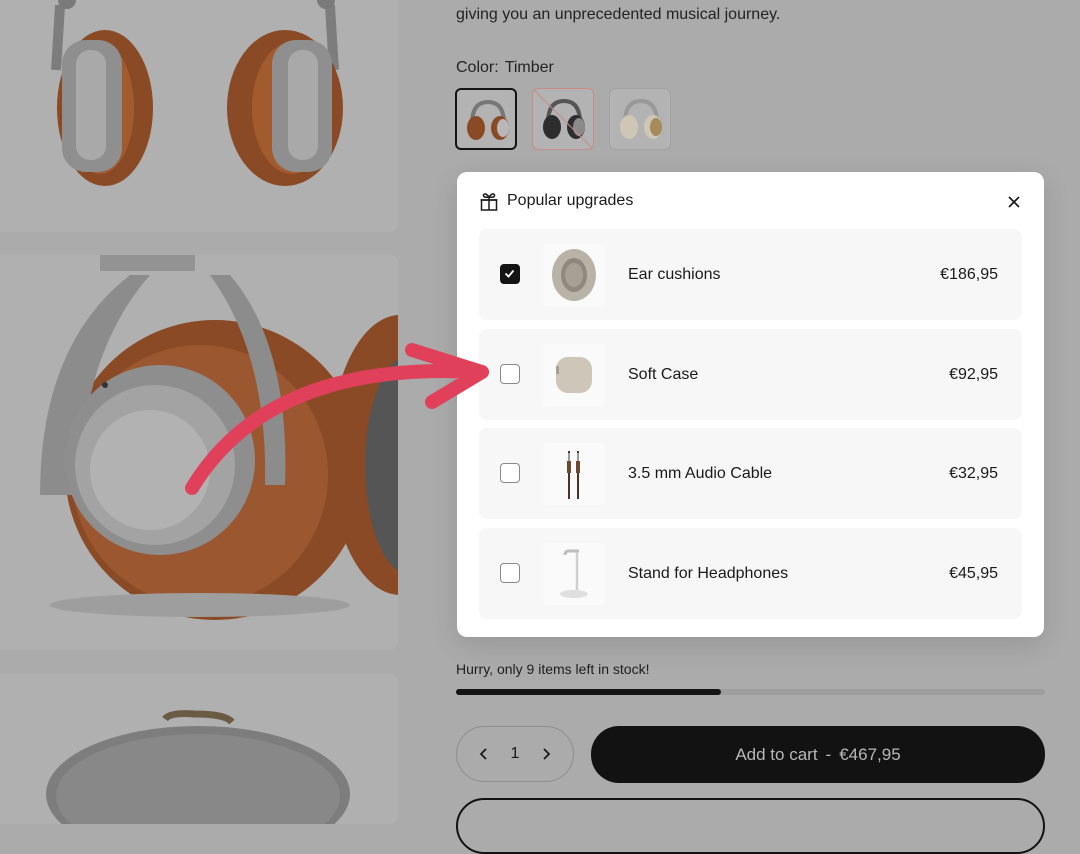  I want to click on stock-warning: Hurry, only 9 items left in stock!, so click(553, 669).